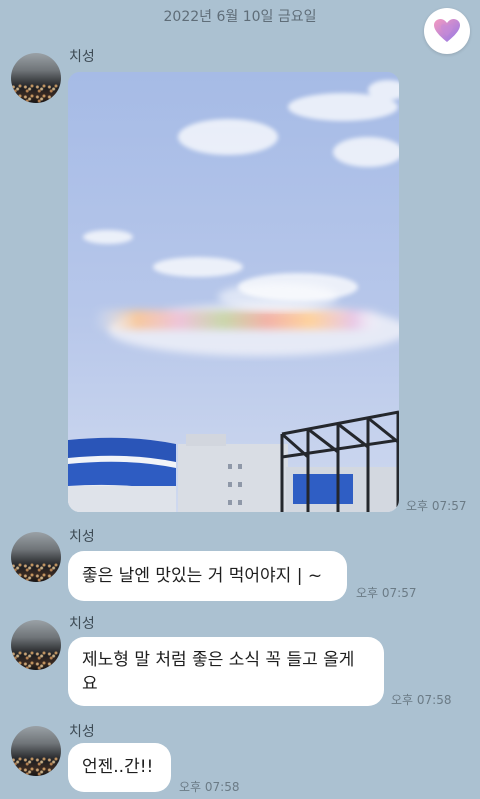  Describe the element at coordinates (240, 17) in the screenshot. I see `date-separator: 2022년 6월 10일 금요일` at that location.